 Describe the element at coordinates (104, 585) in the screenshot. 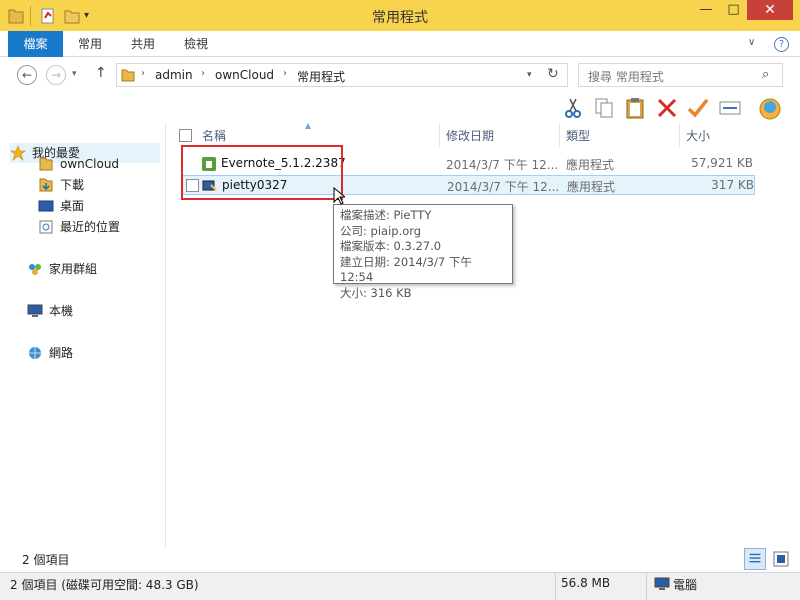

I see `status-item-count: 2 個項目 (磁碟可用空間: 48.3 GB)` at that location.